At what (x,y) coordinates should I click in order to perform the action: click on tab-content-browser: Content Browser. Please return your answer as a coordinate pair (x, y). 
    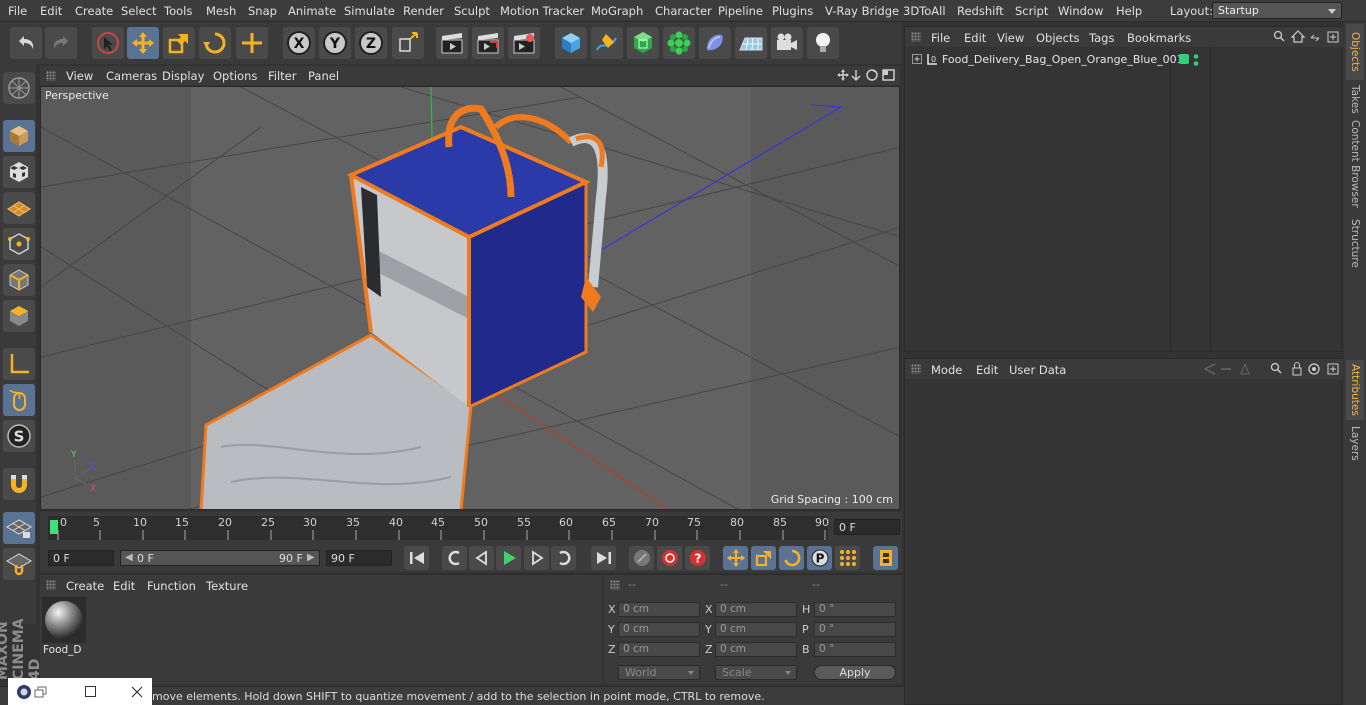
    Looking at the image, I should click on (1355, 164).